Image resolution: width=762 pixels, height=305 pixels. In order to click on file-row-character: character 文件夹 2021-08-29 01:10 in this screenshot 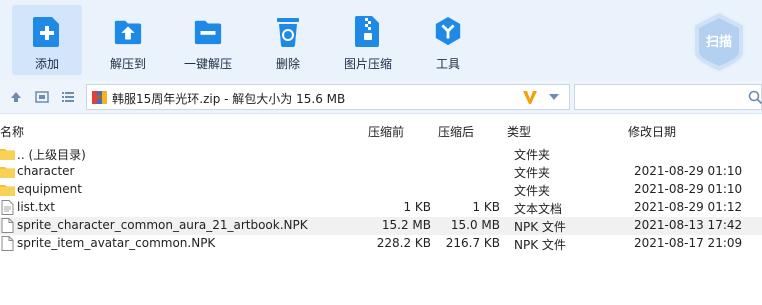, I will do `click(381, 172)`.